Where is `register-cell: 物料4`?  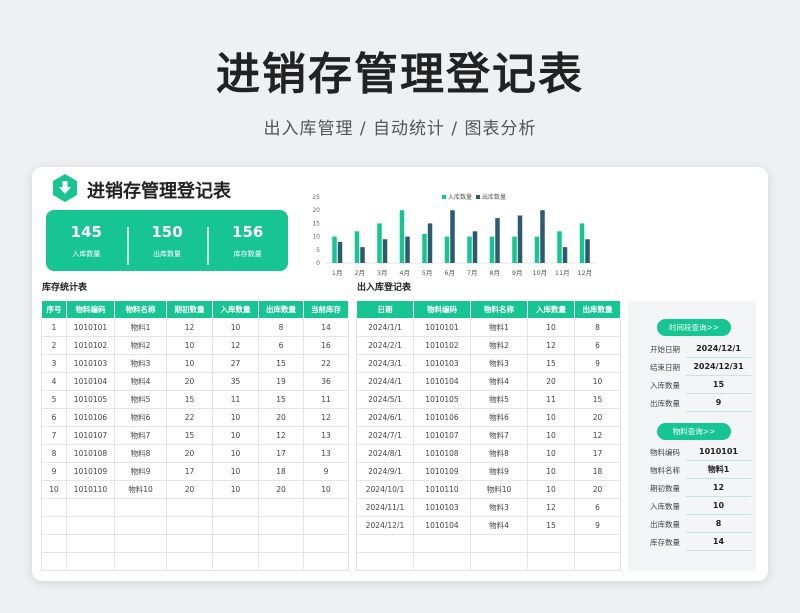
register-cell: 物料4 is located at coordinates (499, 525).